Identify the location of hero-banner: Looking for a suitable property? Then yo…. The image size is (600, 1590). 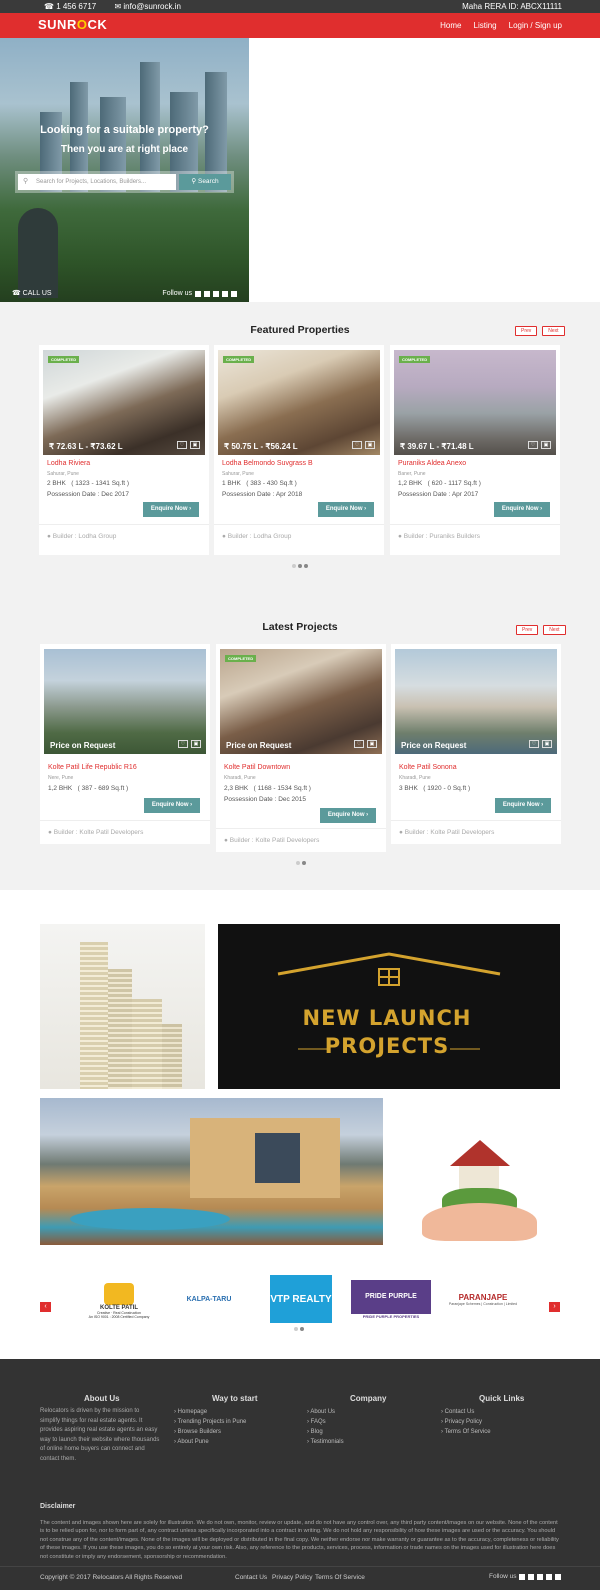
(124, 170).